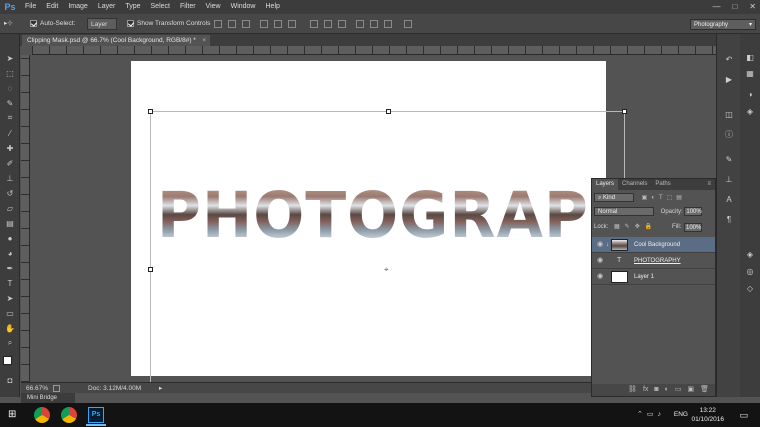 The image size is (760, 427). What do you see at coordinates (10, 268) in the screenshot?
I see `pen-tool-icon: ✒` at bounding box center [10, 268].